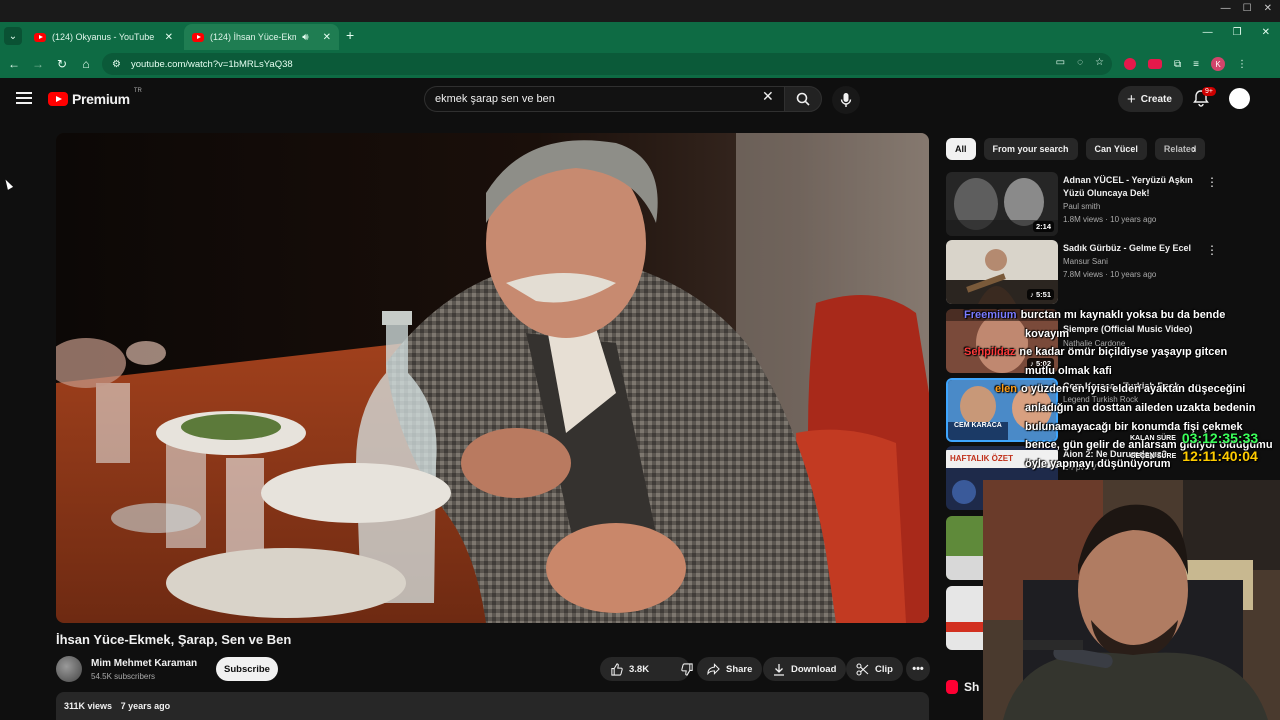 This screenshot has width=1280, height=720. I want to click on reload-icon: ↻, so click(62, 64).